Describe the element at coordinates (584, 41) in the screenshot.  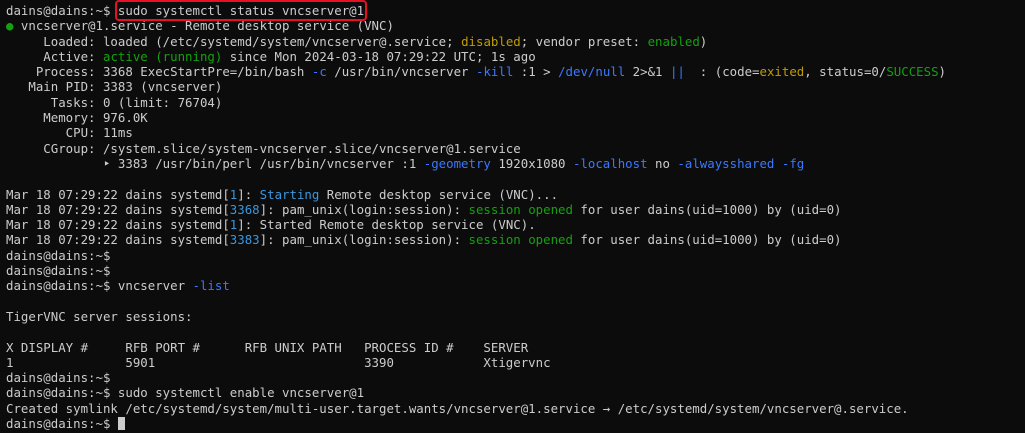
I see `terminal-text: ; vendor preset:` at that location.